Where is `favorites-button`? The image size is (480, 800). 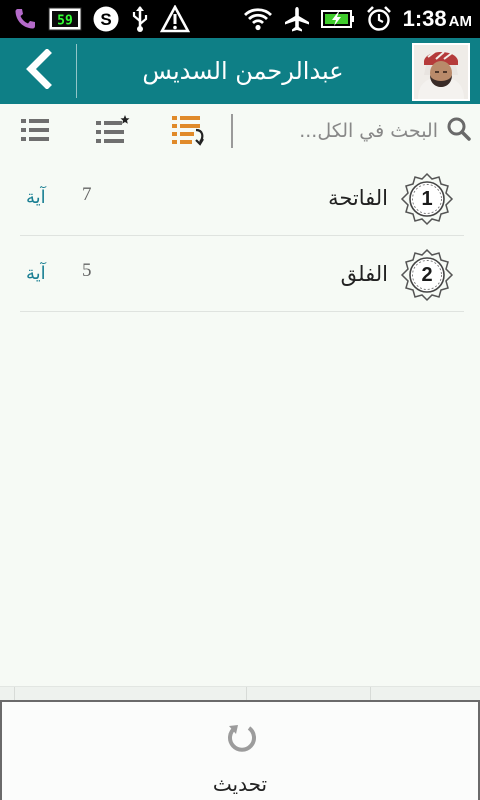
favorites-button is located at coordinates (112, 132).